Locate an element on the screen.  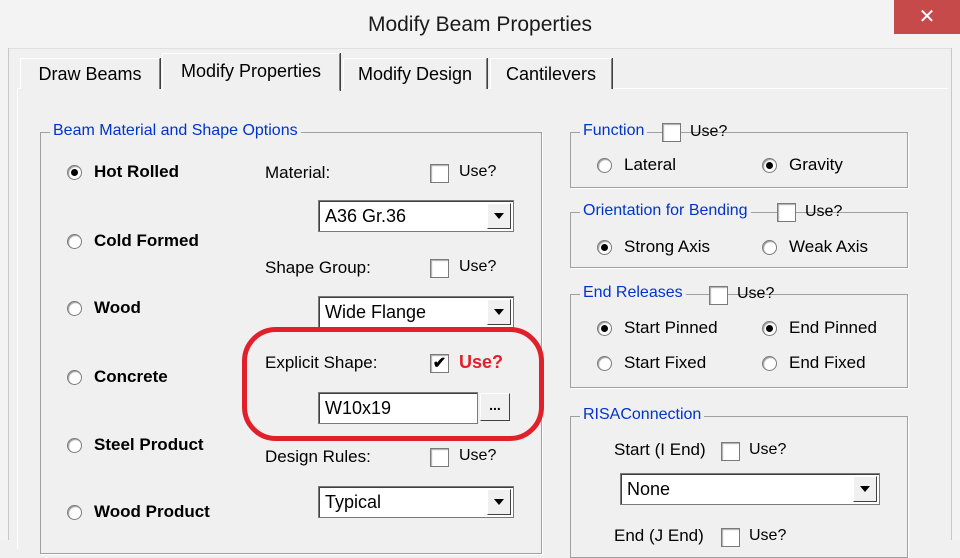
design-rules-select: Typical is located at coordinates (416, 502).